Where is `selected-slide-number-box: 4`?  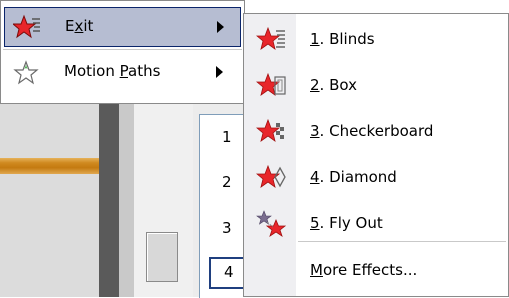
selected-slide-number-box: 4 is located at coordinates (227, 273).